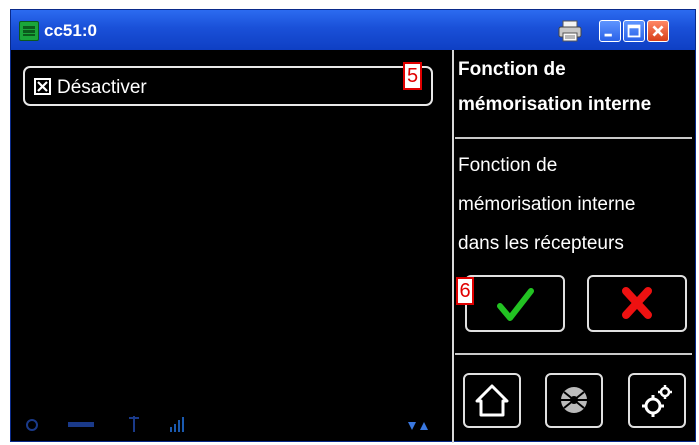 Image resolution: width=699 pixels, height=445 pixels. I want to click on cancel-button, so click(637, 303).